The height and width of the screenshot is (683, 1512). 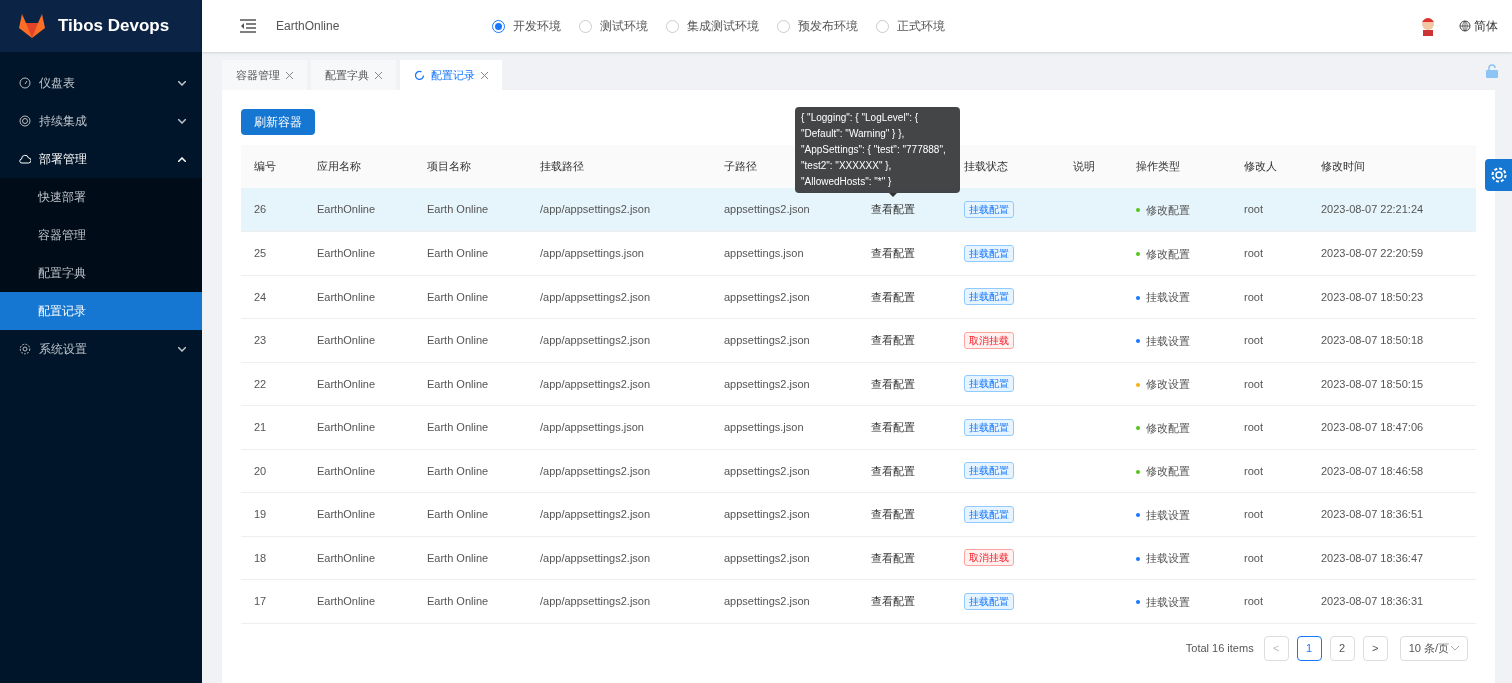 What do you see at coordinates (740, 166) in the screenshot?
I see `column-header: 子路径` at bounding box center [740, 166].